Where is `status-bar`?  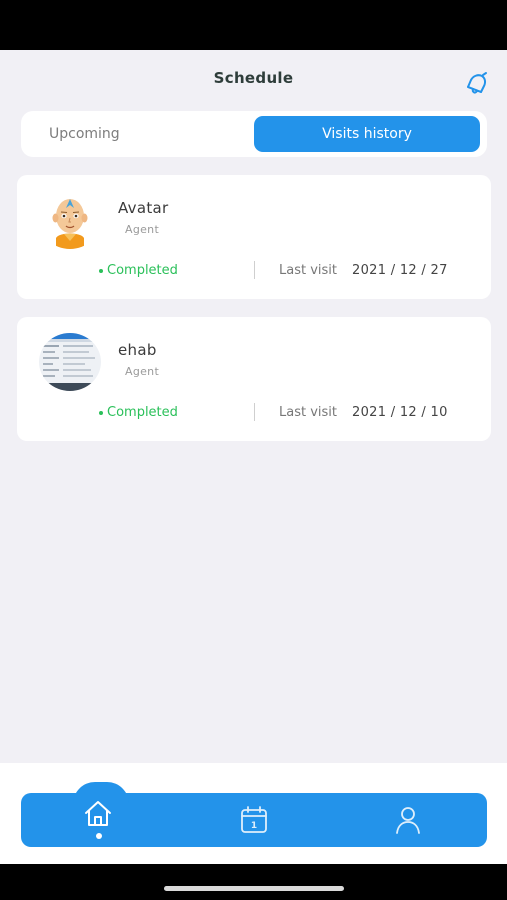
status-bar is located at coordinates (253, 25).